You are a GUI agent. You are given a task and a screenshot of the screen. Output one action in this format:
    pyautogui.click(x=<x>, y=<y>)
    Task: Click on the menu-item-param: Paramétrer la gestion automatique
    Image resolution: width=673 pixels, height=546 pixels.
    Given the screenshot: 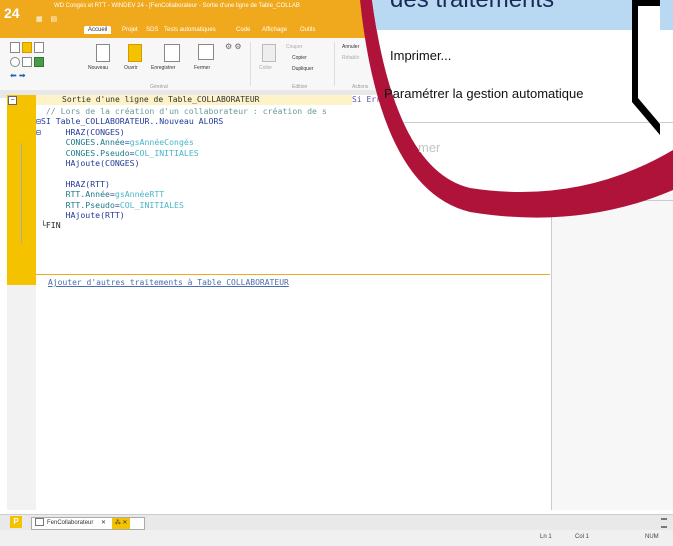 What is the action you would take?
    pyautogui.click(x=515, y=93)
    